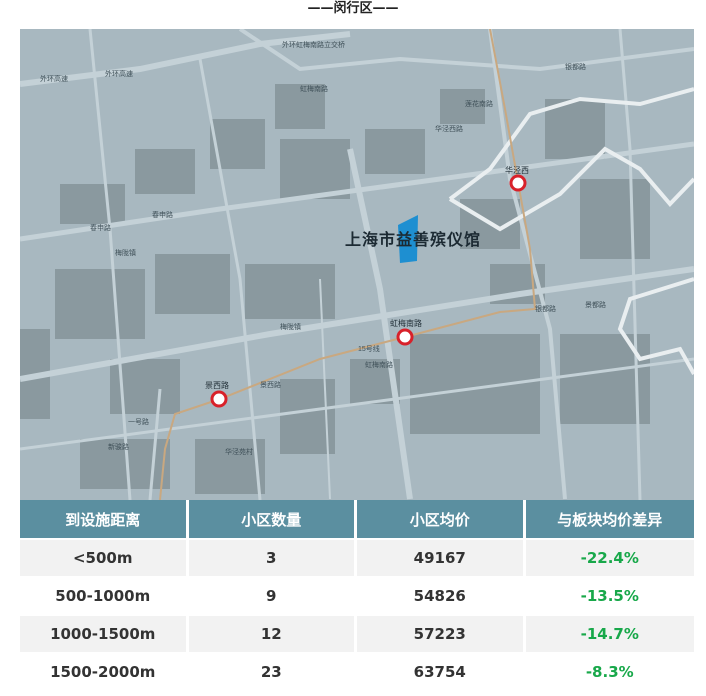  I want to click on cell-diff: -8.3%, so click(609, 671).